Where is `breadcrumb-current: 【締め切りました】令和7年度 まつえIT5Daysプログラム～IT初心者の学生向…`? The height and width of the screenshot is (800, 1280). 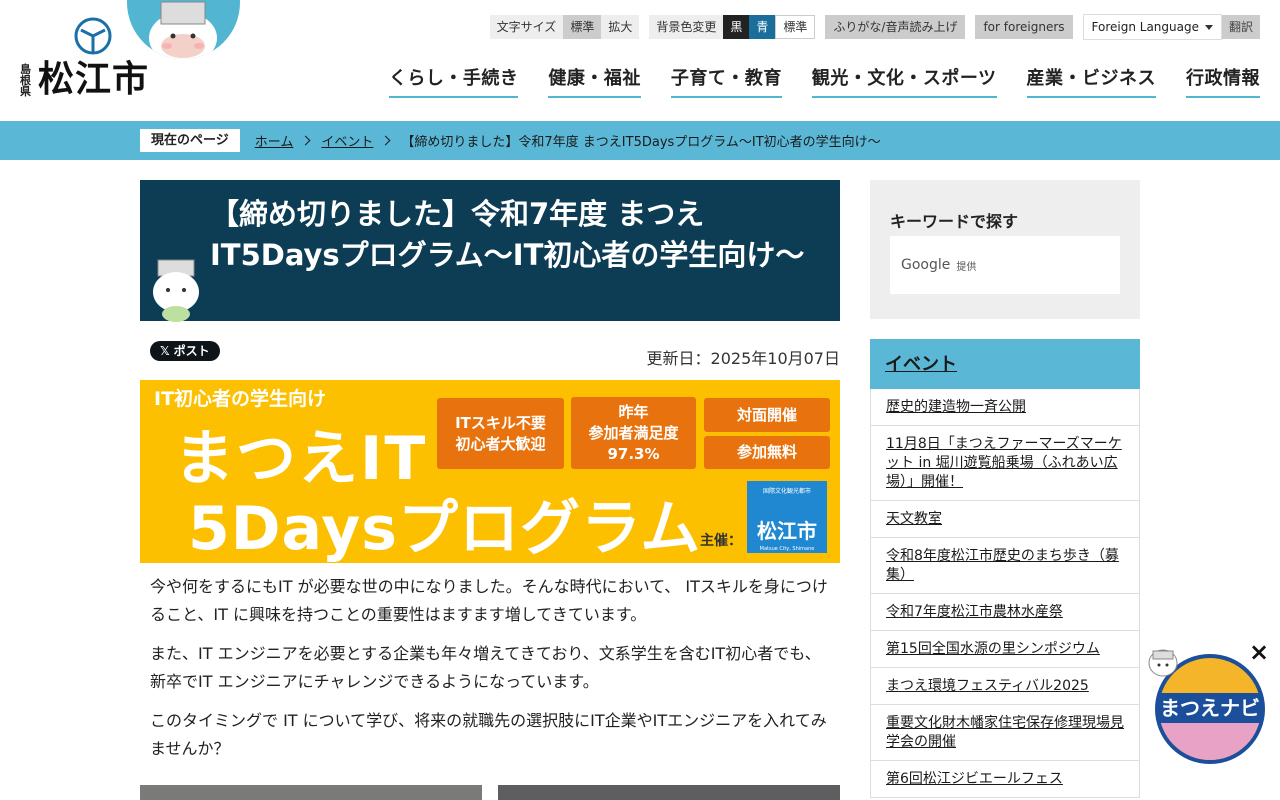
breadcrumb-current: 【締め切りました】令和7年度 まつえIT5Daysプログラム～IT初心者の学生向… is located at coordinates (641, 142).